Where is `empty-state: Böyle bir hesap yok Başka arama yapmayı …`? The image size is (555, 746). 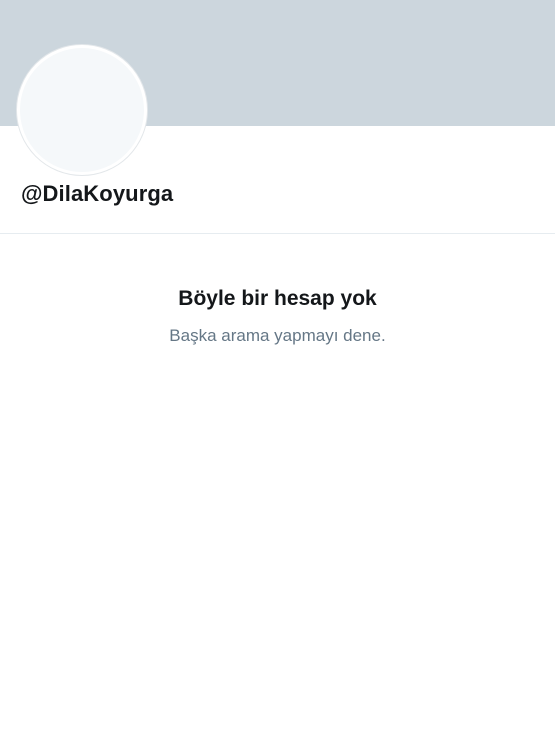 empty-state: Böyle bir hesap yok Başka arama yapmayı … is located at coordinates (277, 315).